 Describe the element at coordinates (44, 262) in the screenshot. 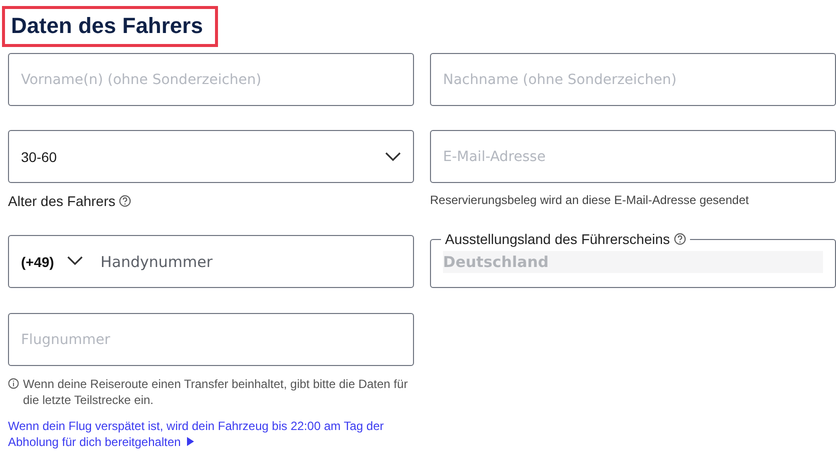

I see `country-code: (+49)` at that location.